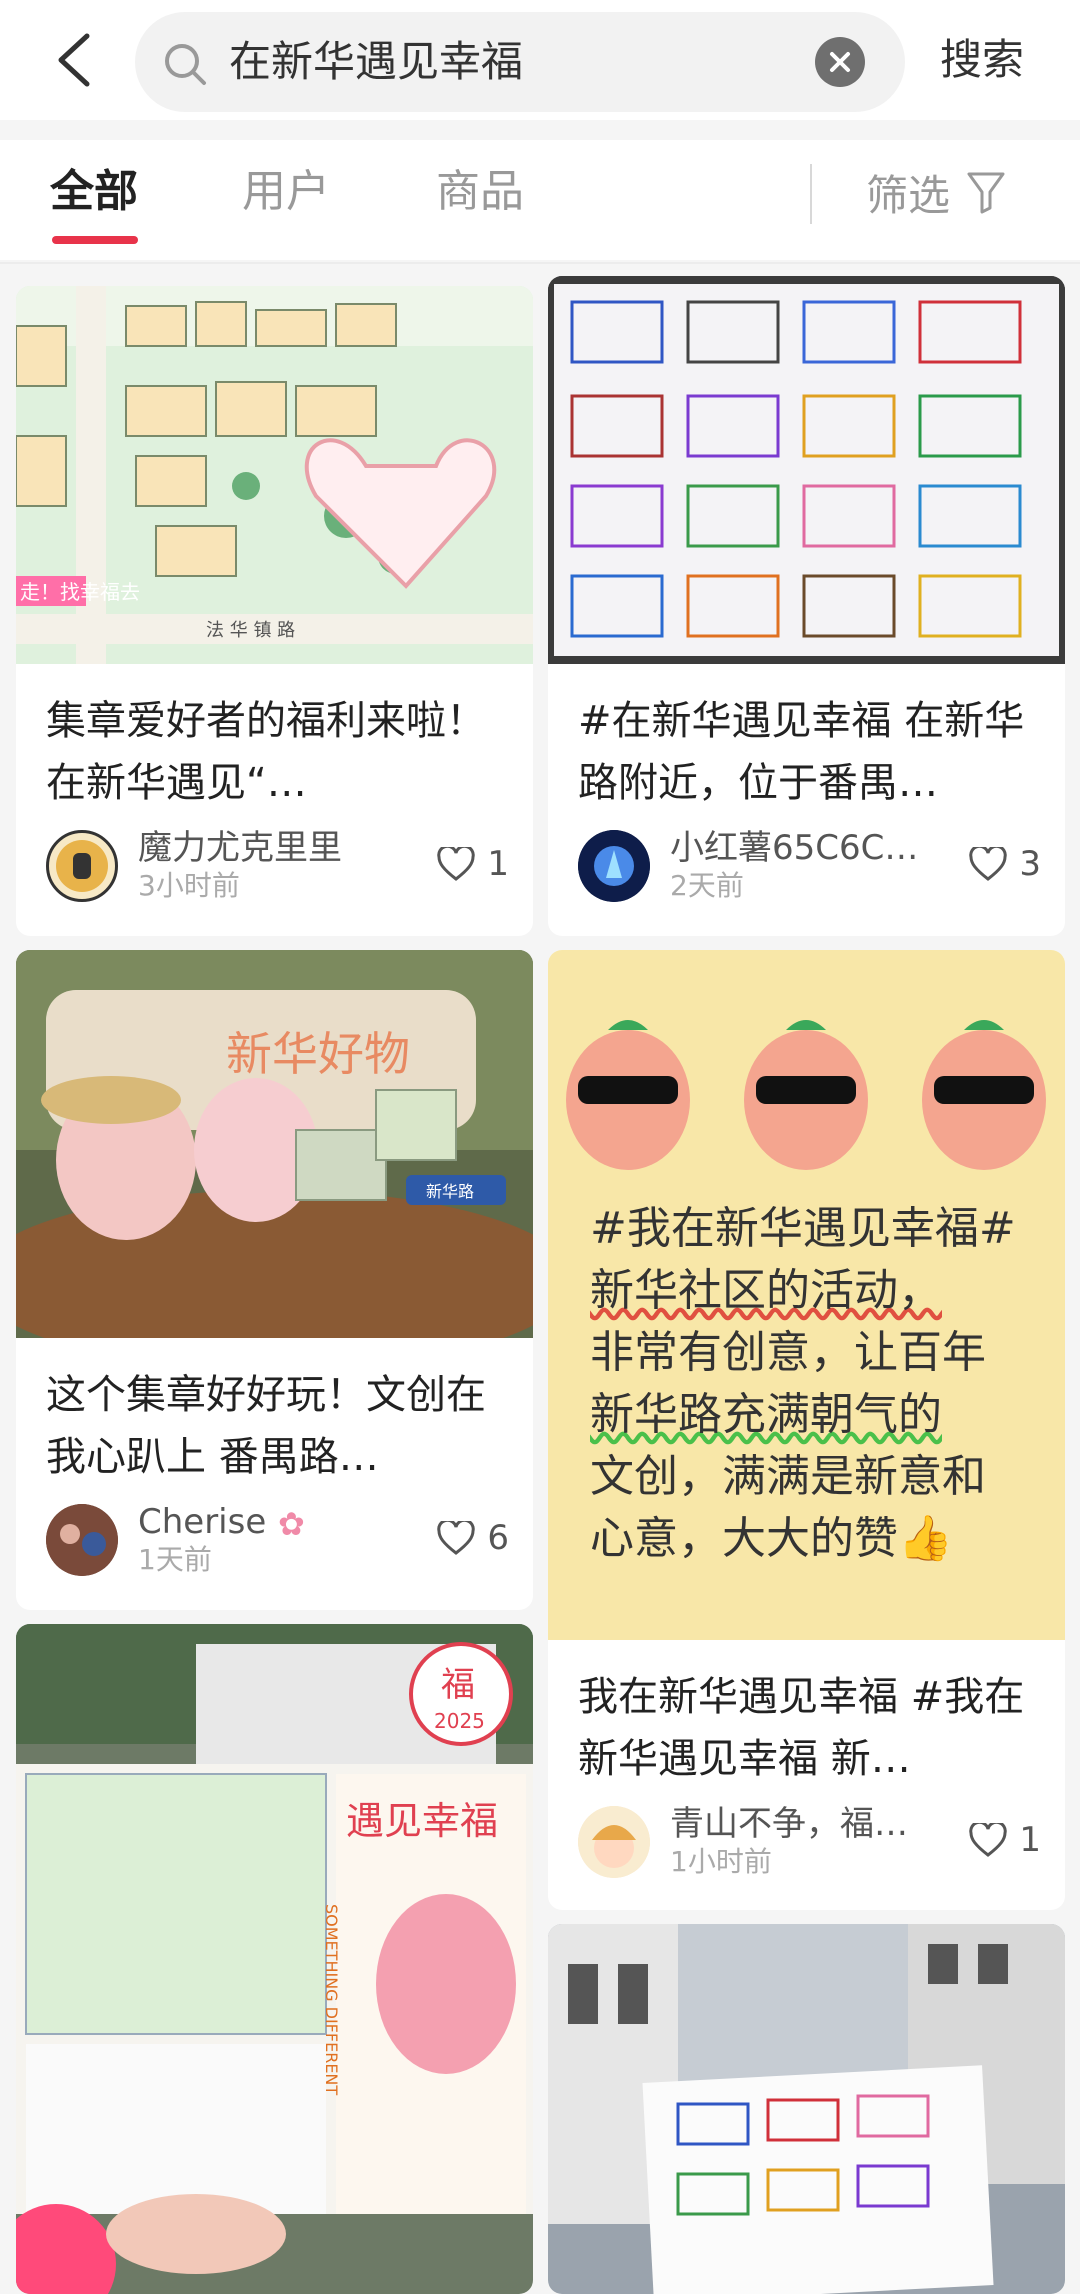  Describe the element at coordinates (721, 1861) in the screenshot. I see `post-time: 1小时前` at that location.